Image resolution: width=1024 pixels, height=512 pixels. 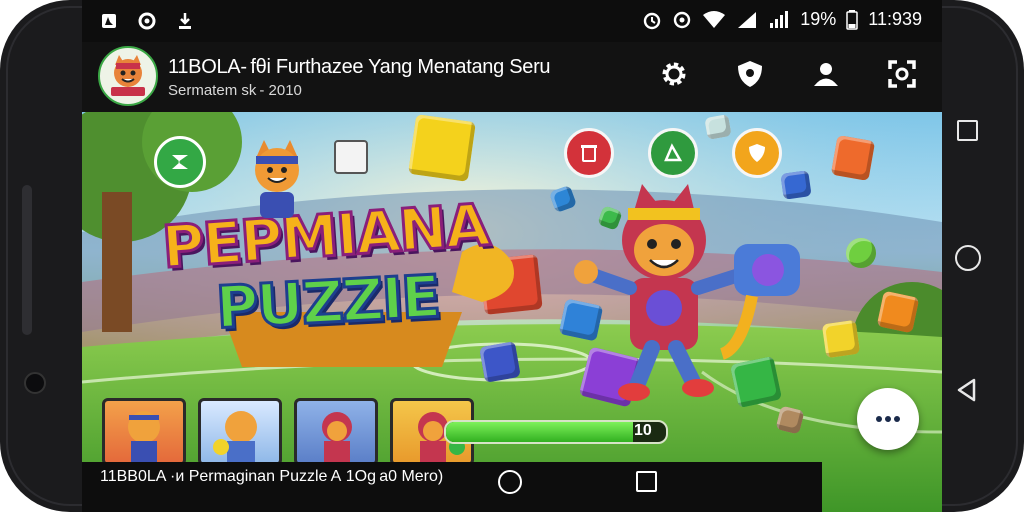 I want to click on battery-icon, so click(x=852, y=19).